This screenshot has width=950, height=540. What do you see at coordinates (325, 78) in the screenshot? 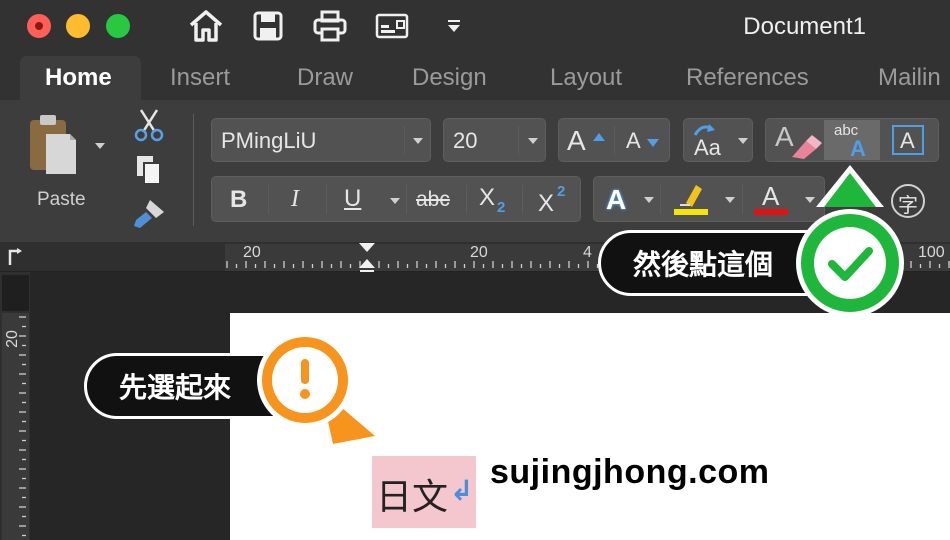
I see `tab-draw: Draw` at bounding box center [325, 78].